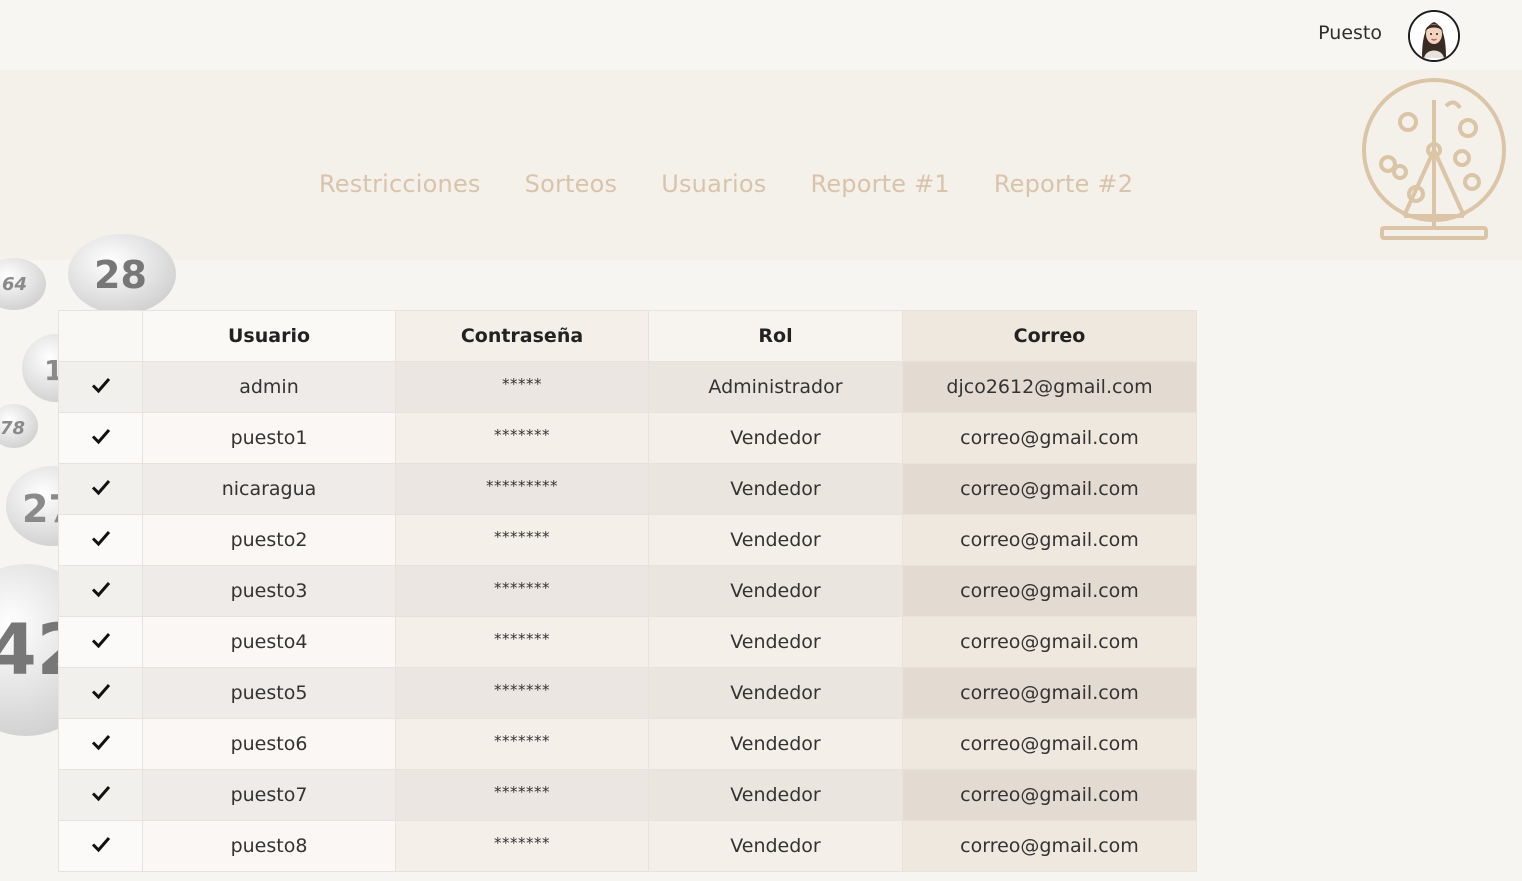 This screenshot has width=1522, height=881. What do you see at coordinates (100, 336) in the screenshot?
I see `column-header-select` at bounding box center [100, 336].